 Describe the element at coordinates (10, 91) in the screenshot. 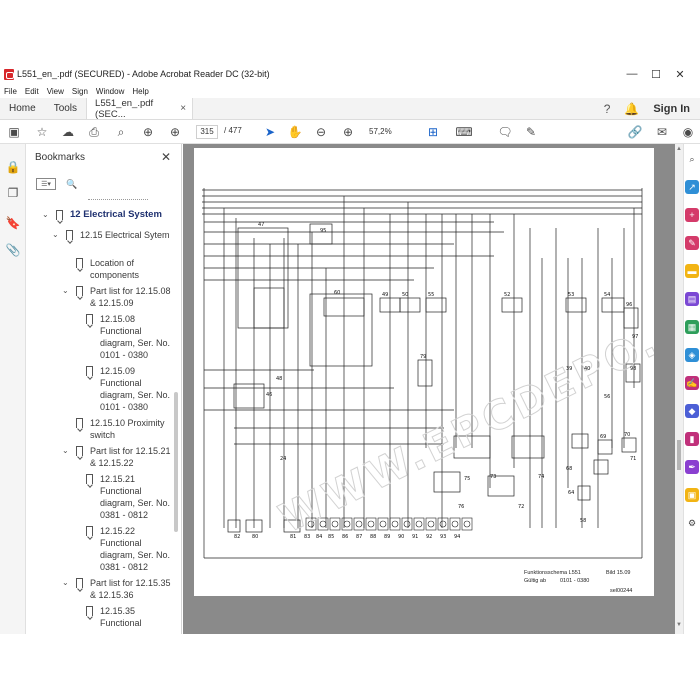

I see `menu-file: File` at that location.